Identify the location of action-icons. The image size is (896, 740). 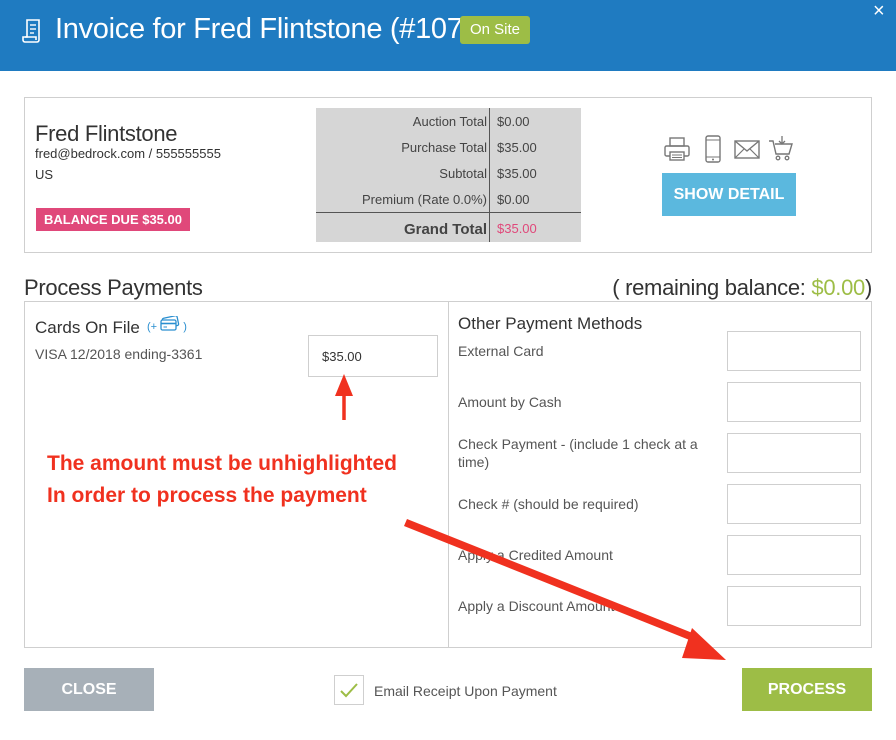
(733, 149).